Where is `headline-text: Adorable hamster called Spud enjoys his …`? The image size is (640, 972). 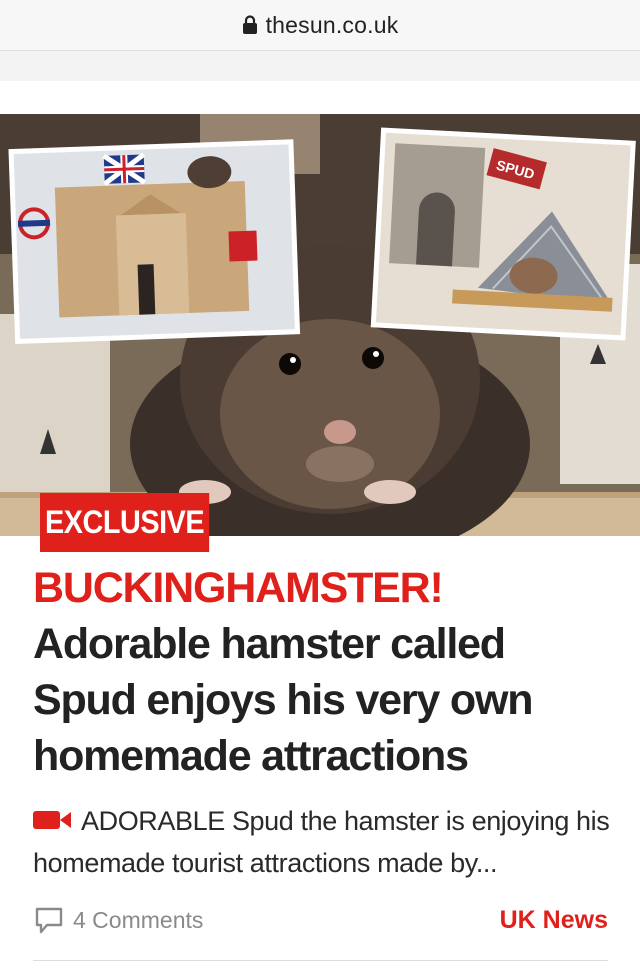
headline-text: Adorable hamster called Spud enjoys his … is located at coordinates (283, 700).